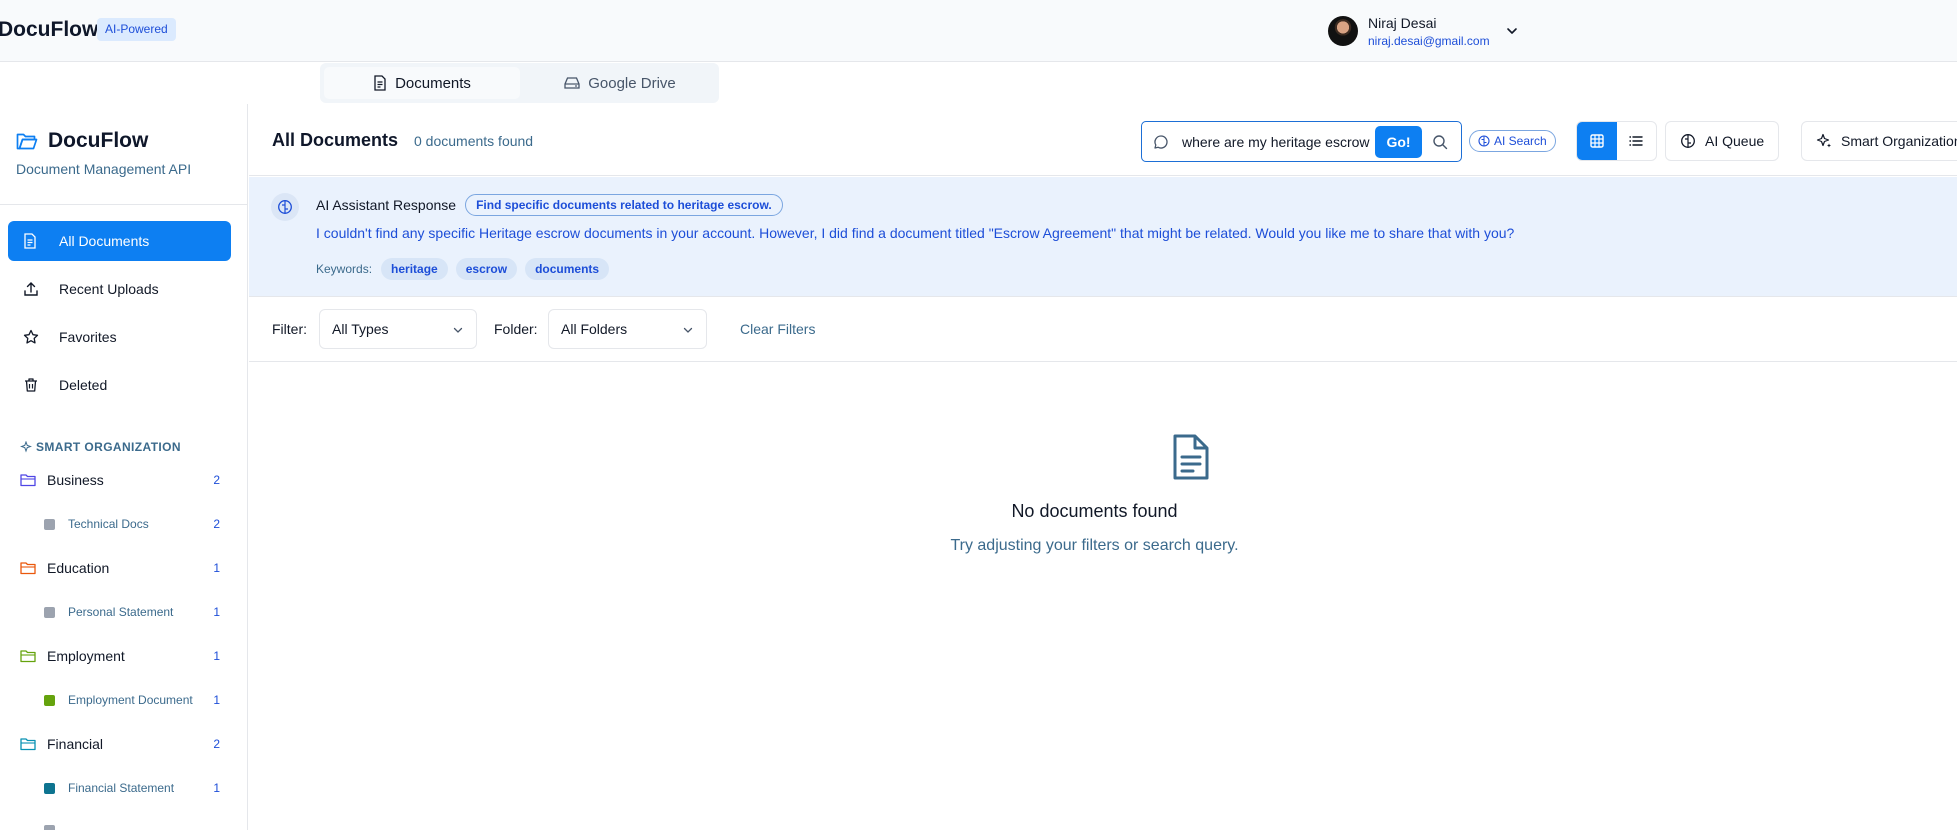  Describe the element at coordinates (75, 744) in the screenshot. I see `category-label: Financial` at that location.